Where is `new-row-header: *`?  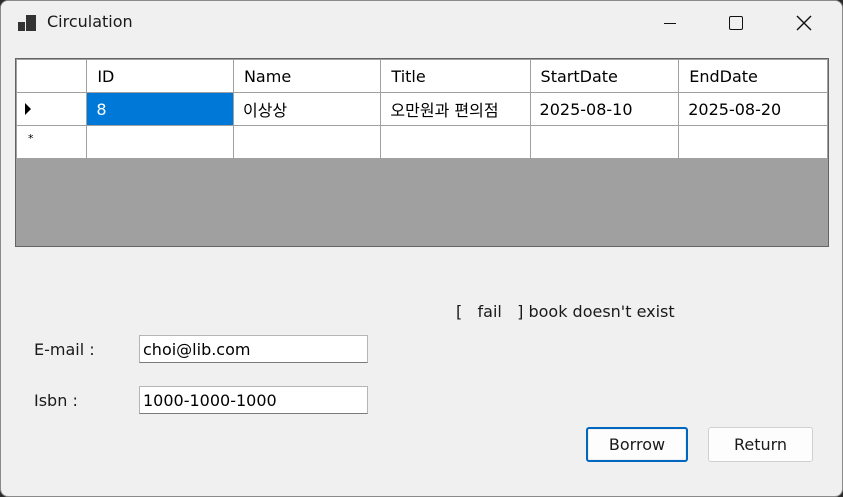 new-row-header: * is located at coordinates (51, 142).